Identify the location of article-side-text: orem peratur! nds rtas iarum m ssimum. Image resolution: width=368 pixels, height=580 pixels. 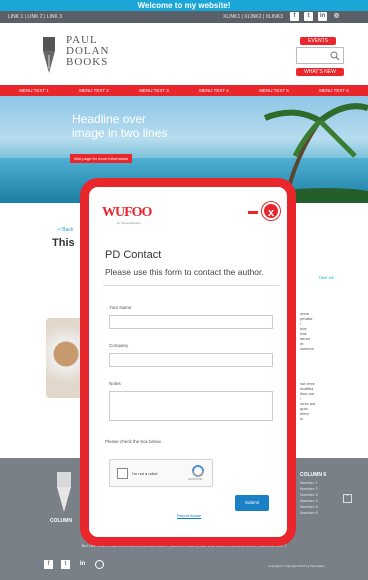
(307, 331).